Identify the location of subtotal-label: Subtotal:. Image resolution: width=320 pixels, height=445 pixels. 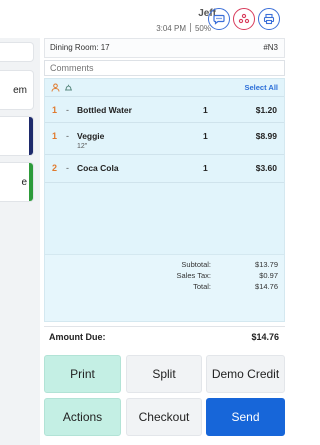
(196, 264).